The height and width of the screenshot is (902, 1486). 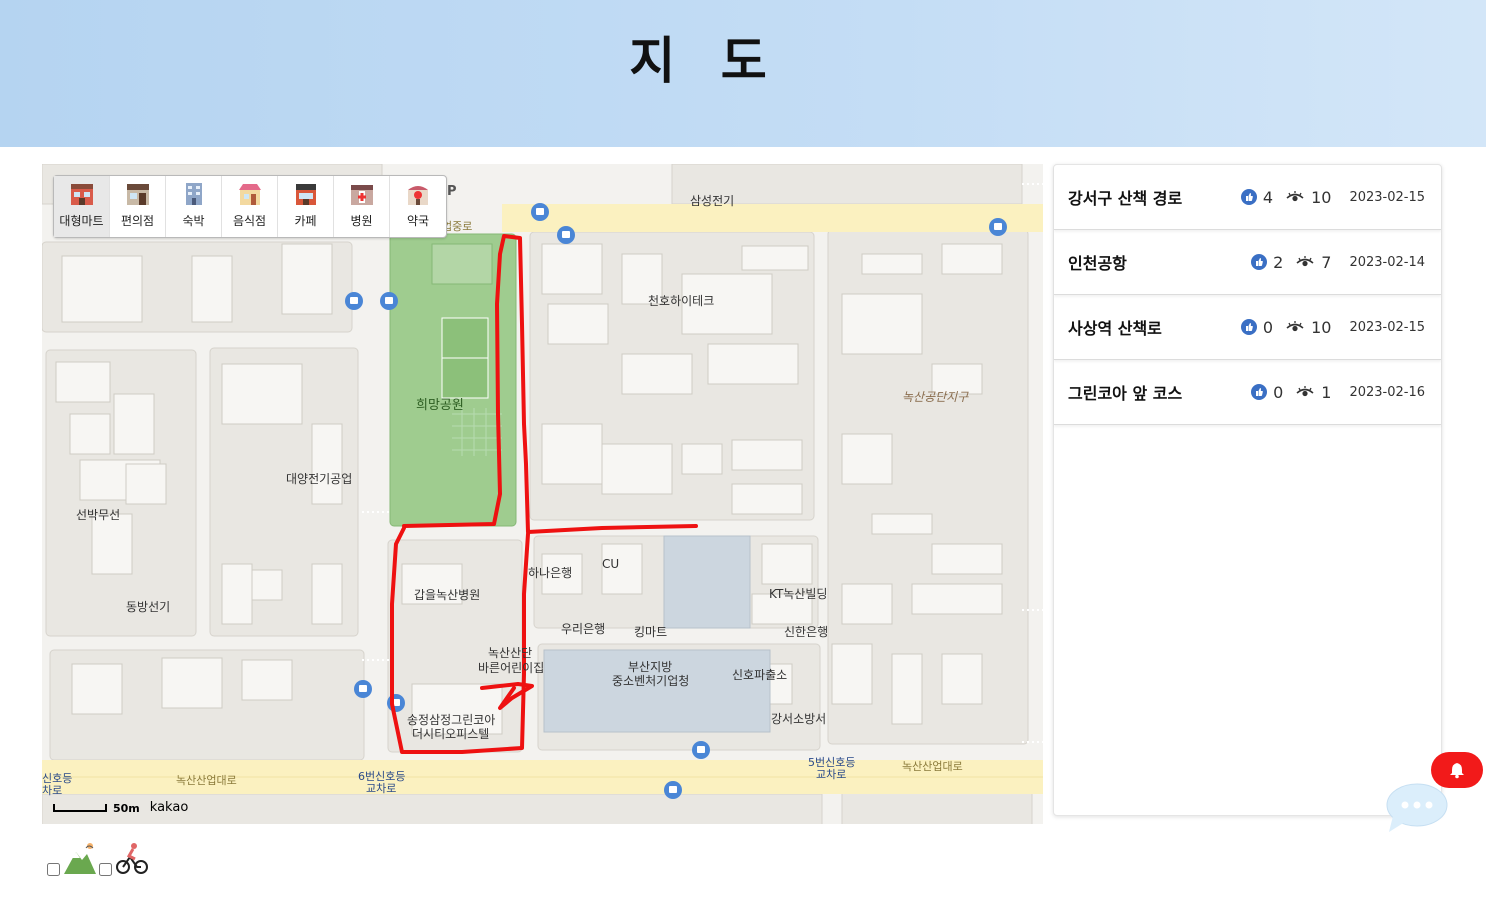 I want to click on scale-bar, so click(x=80, y=808).